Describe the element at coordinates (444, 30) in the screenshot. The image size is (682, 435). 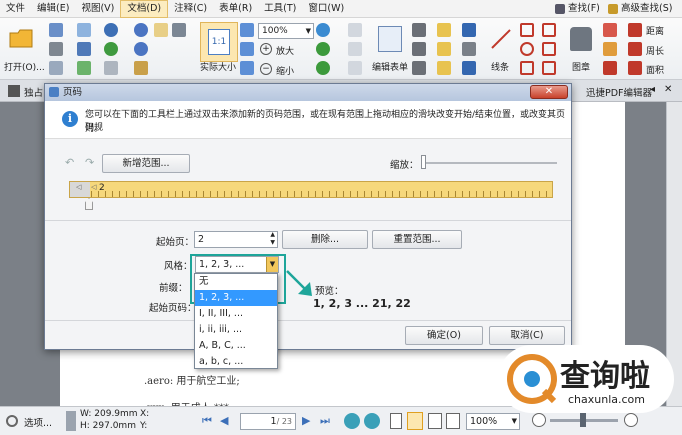
I see `typewriter-icon` at that location.